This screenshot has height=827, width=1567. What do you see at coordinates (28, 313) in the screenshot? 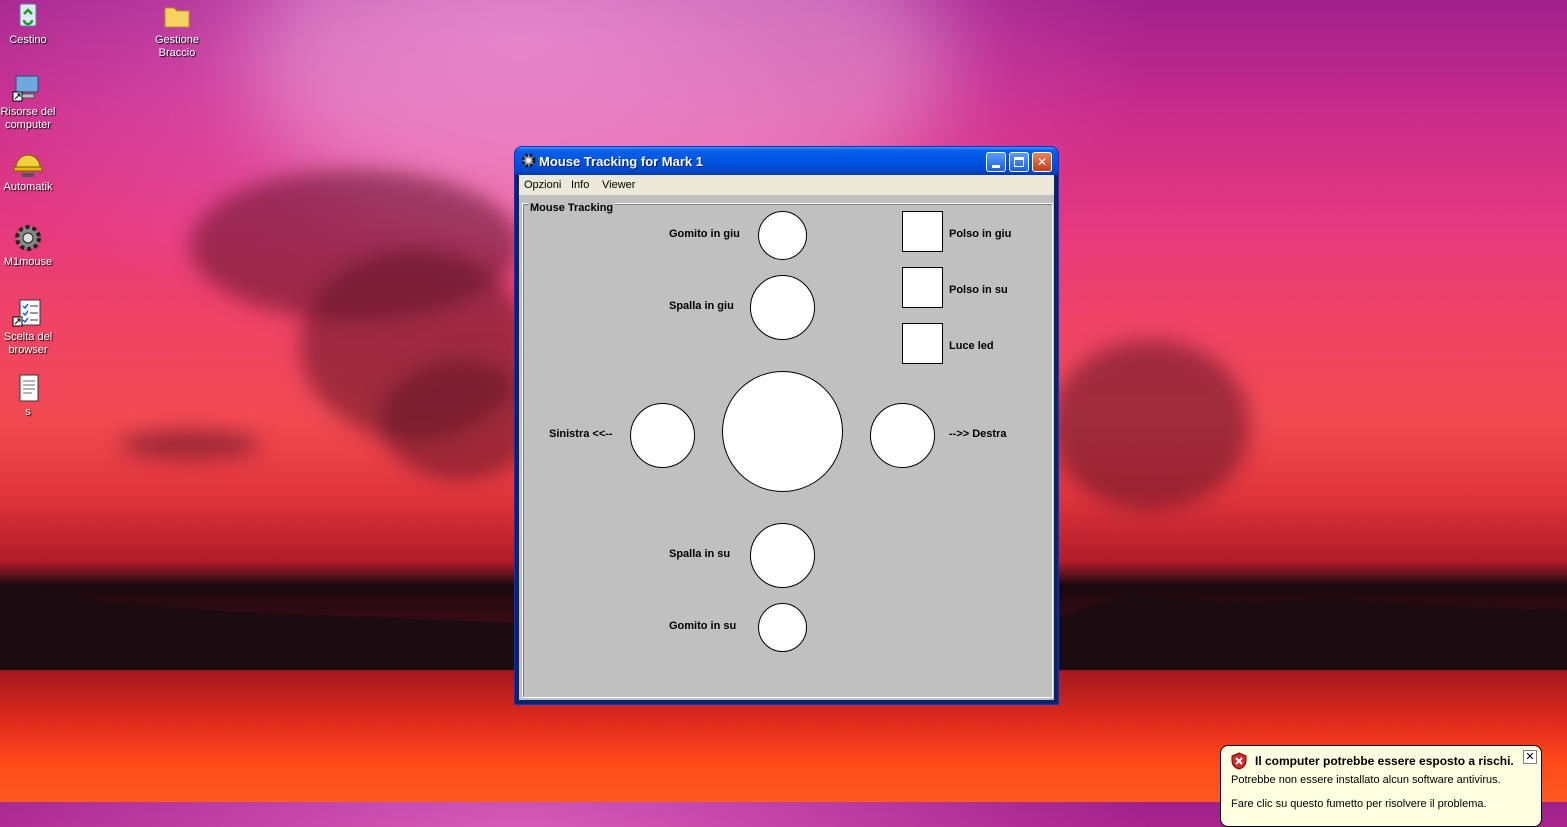
I see `checklist-icon` at bounding box center [28, 313].